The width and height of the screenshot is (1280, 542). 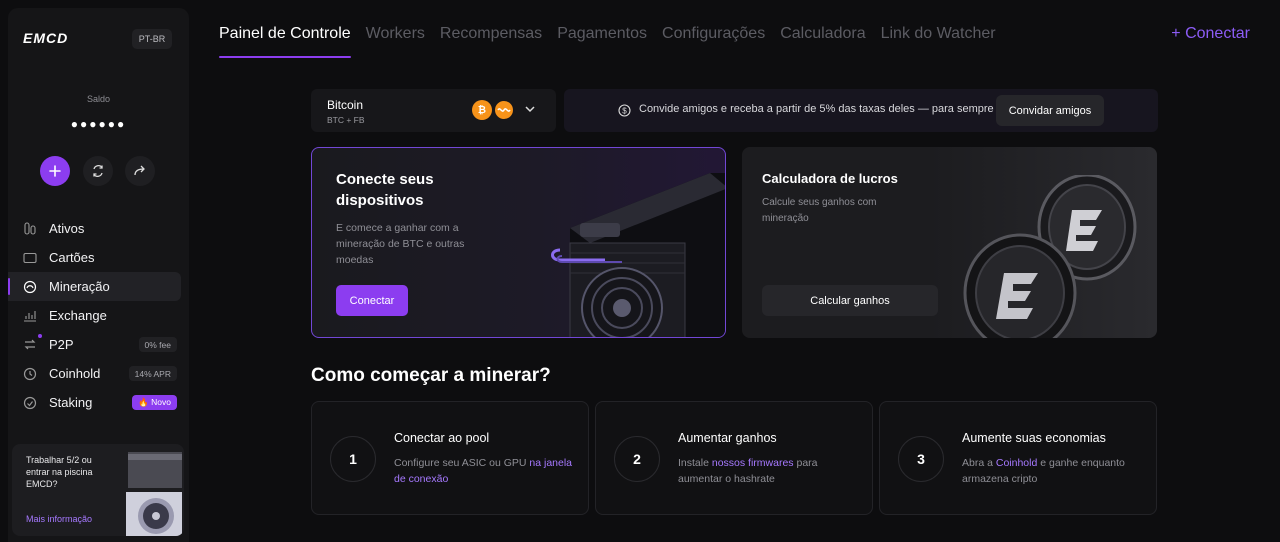 I want to click on sidebar-item-label: Coinhold, so click(x=75, y=373).